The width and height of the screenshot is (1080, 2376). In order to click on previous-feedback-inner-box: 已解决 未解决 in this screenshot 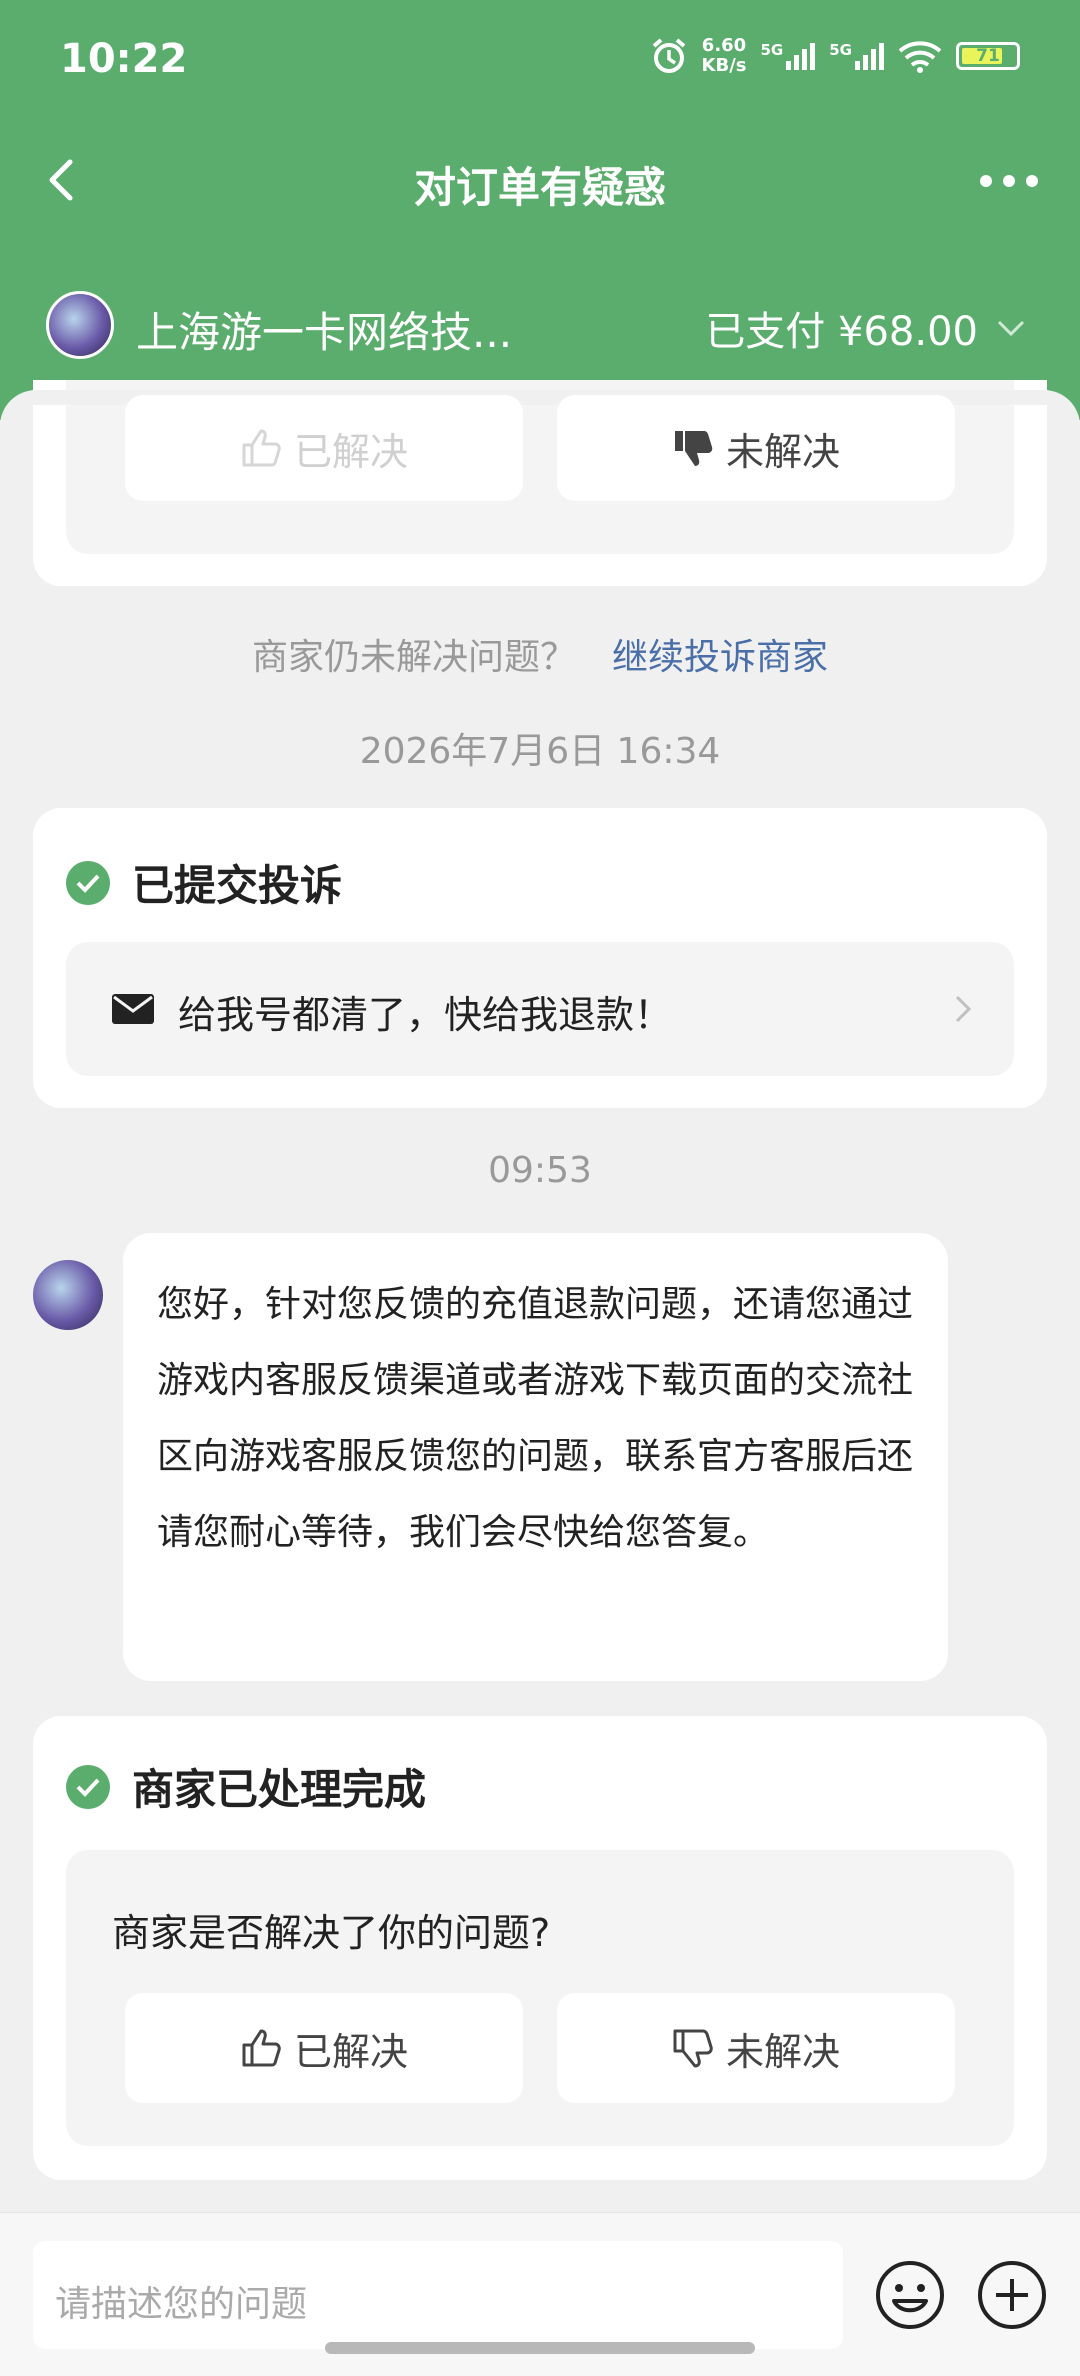, I will do `click(540, 474)`.